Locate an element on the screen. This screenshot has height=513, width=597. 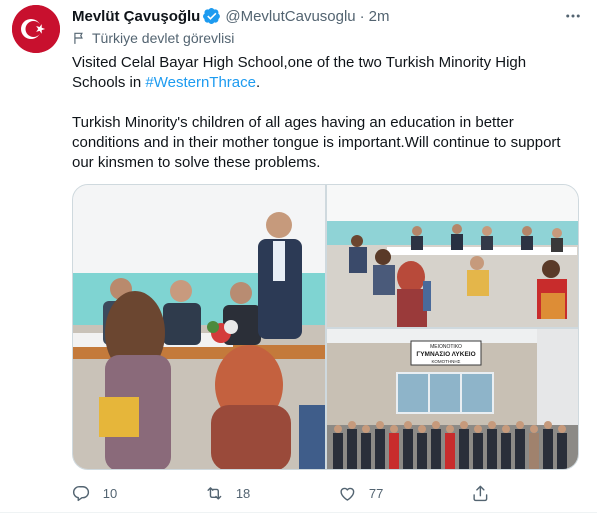
share-button is located at coordinates (486, 493).